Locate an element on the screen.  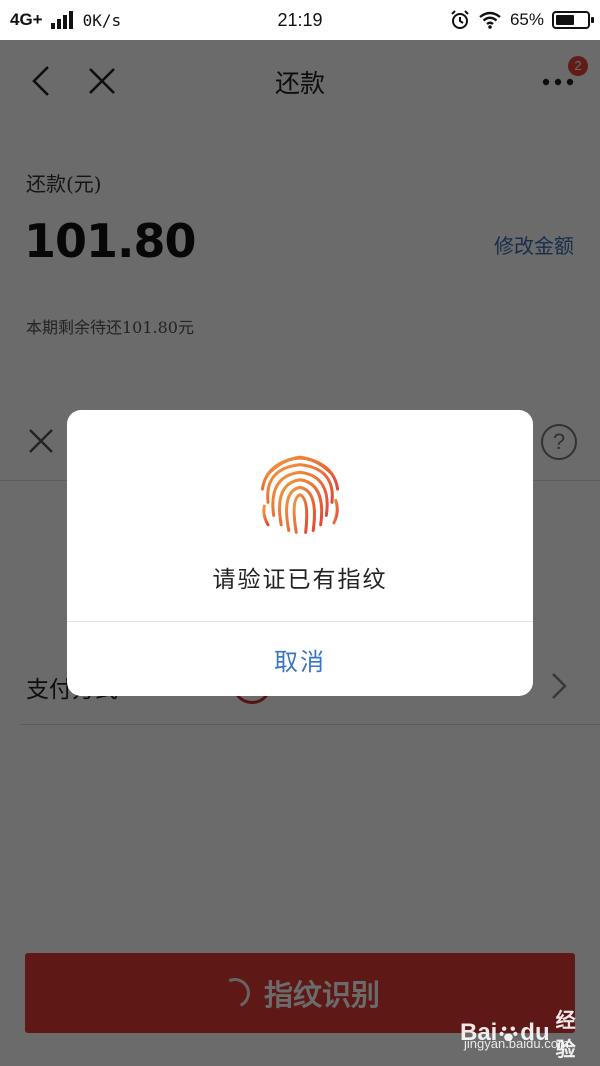
wifi-icon is located at coordinates (490, 20).